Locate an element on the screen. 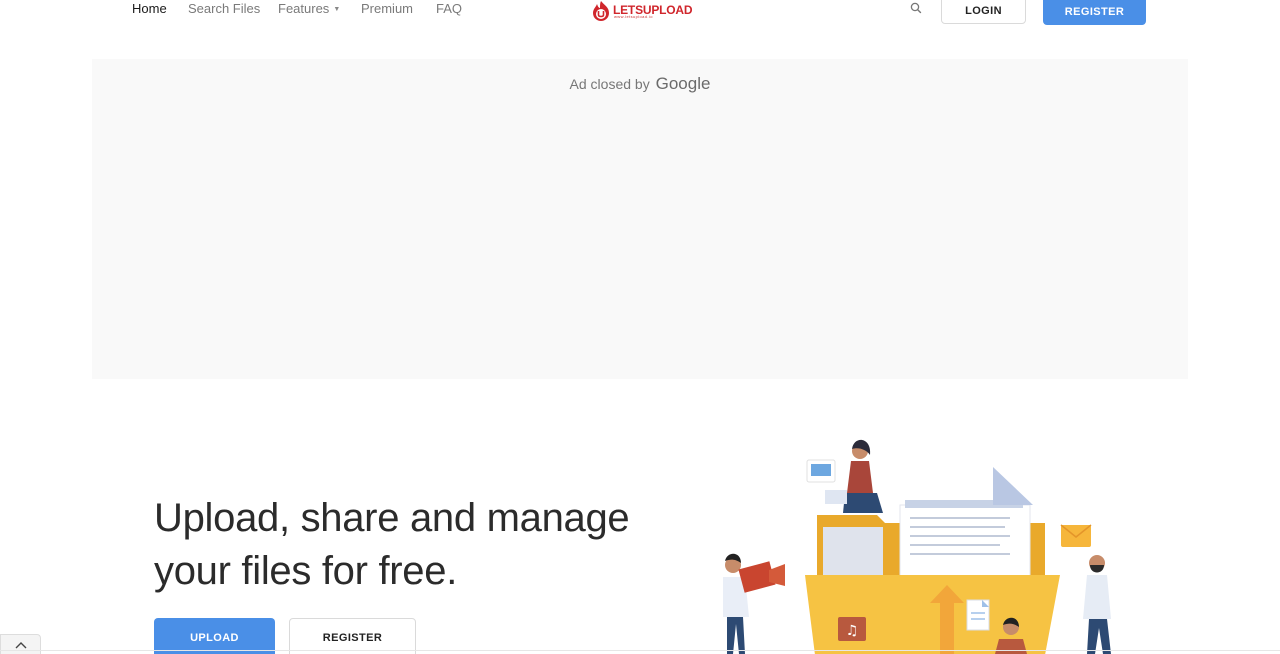  nav-search-files: Search Files is located at coordinates (224, 8).